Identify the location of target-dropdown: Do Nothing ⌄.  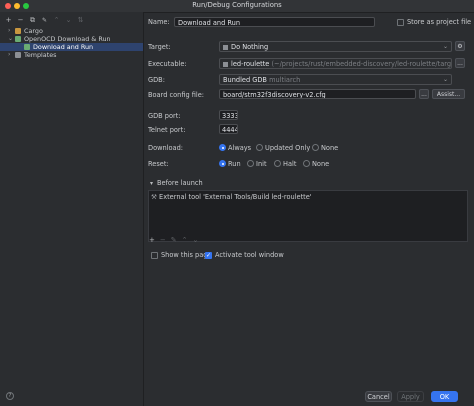
(335, 46).